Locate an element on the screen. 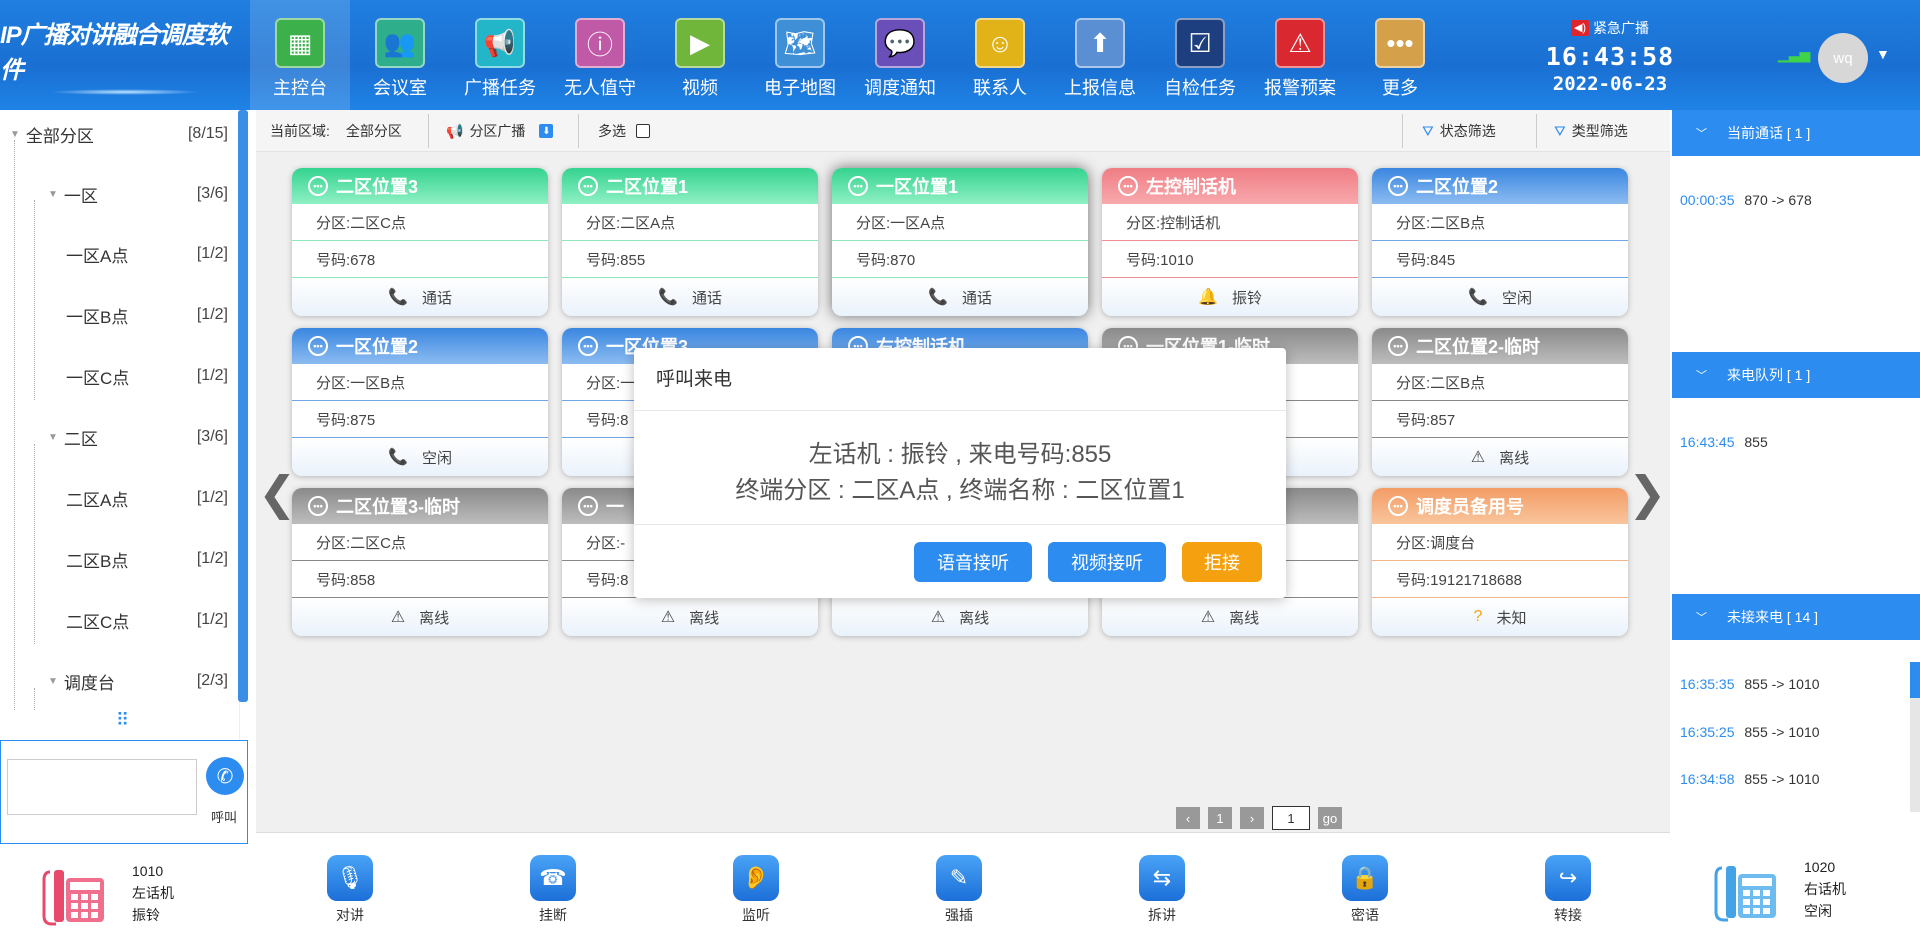 This screenshot has width=1920, height=942. tree-node: ▼ 一区 [3/6] is located at coordinates (120, 194).